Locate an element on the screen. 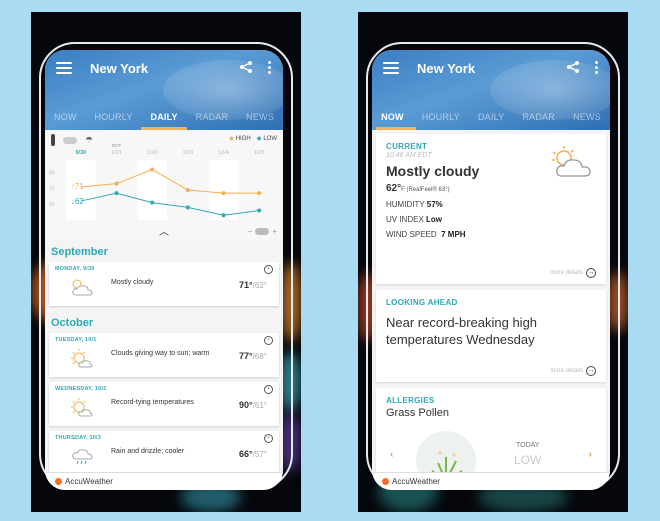 This screenshot has width=660, height=521. allergies-card: ALLERGIES Grass Pollen ‹ TODAY LOW › is located at coordinates (491, 430).